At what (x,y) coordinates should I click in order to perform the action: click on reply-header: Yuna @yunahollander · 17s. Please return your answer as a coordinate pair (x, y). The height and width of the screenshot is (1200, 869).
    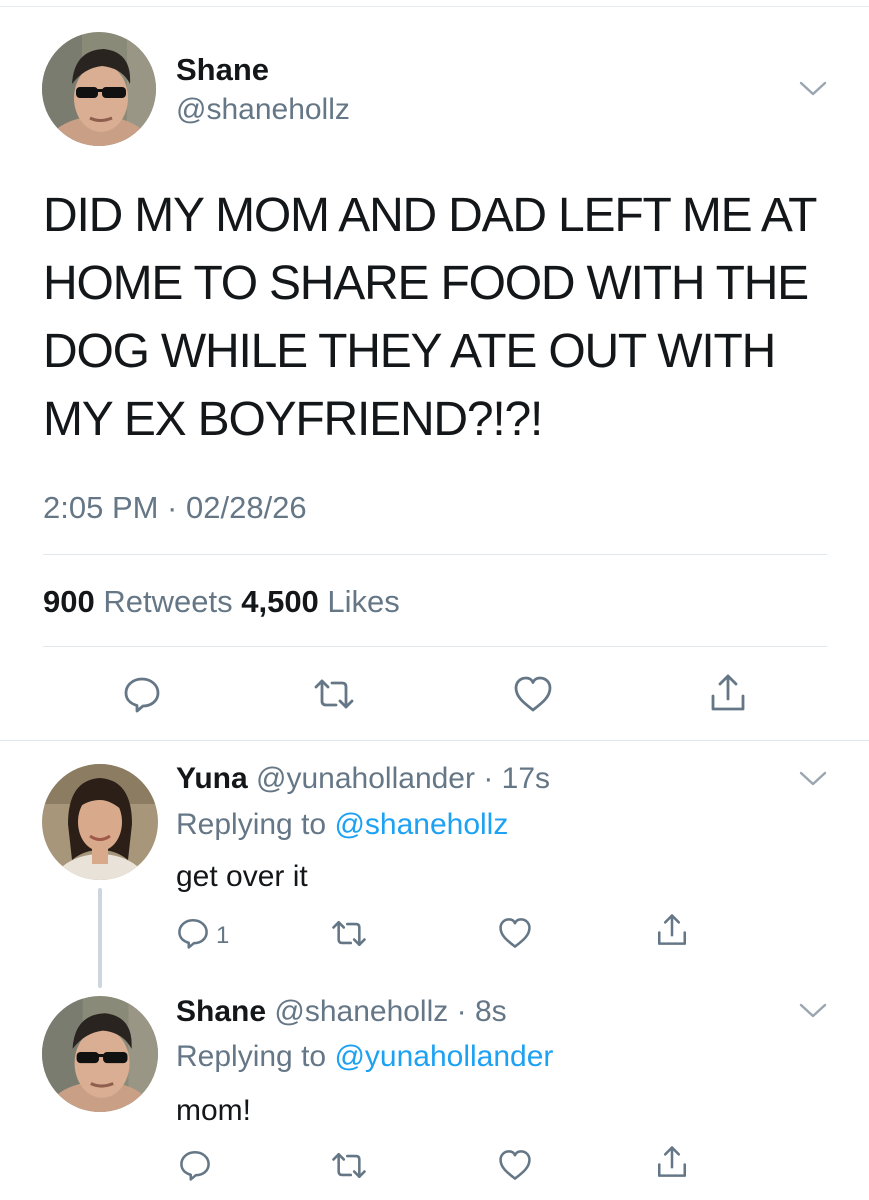
    Looking at the image, I should click on (363, 779).